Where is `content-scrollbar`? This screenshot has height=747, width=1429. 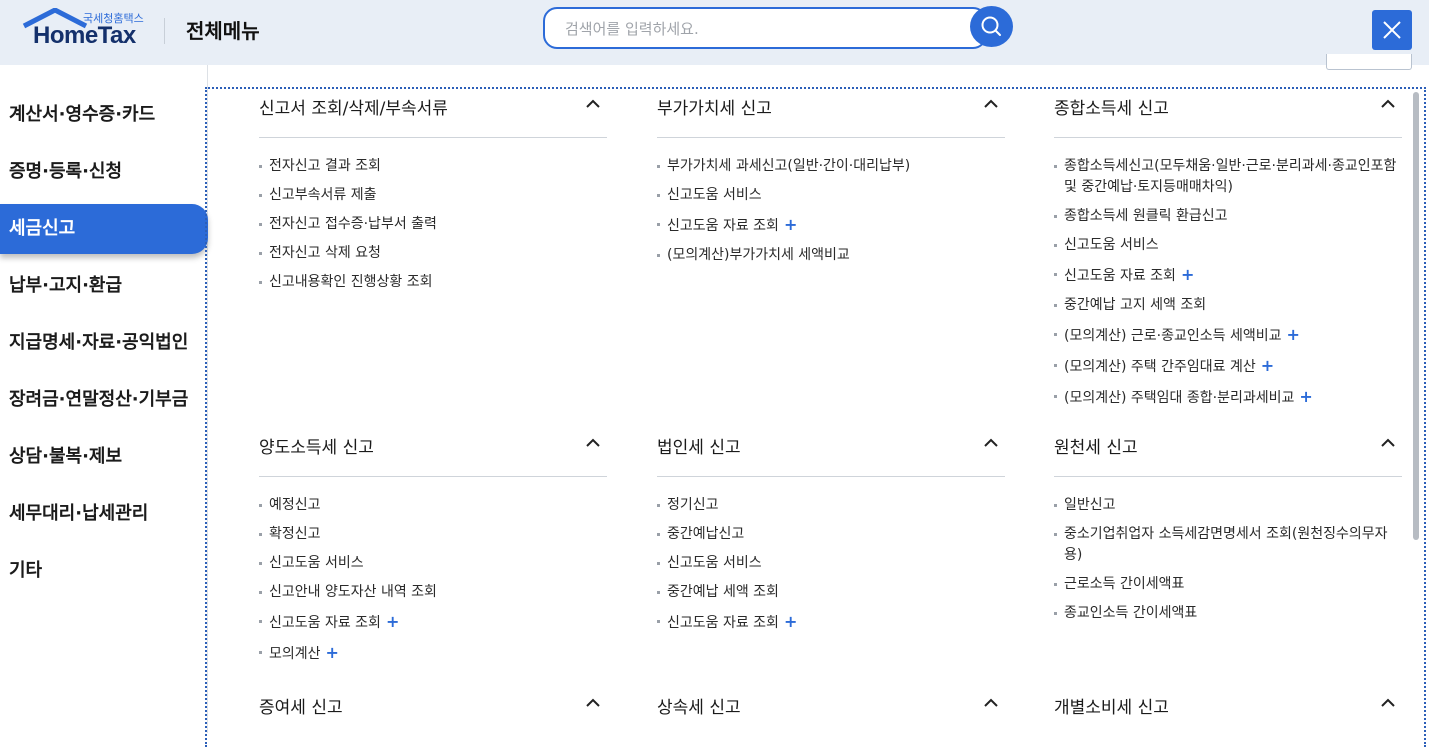 content-scrollbar is located at coordinates (1416, 316).